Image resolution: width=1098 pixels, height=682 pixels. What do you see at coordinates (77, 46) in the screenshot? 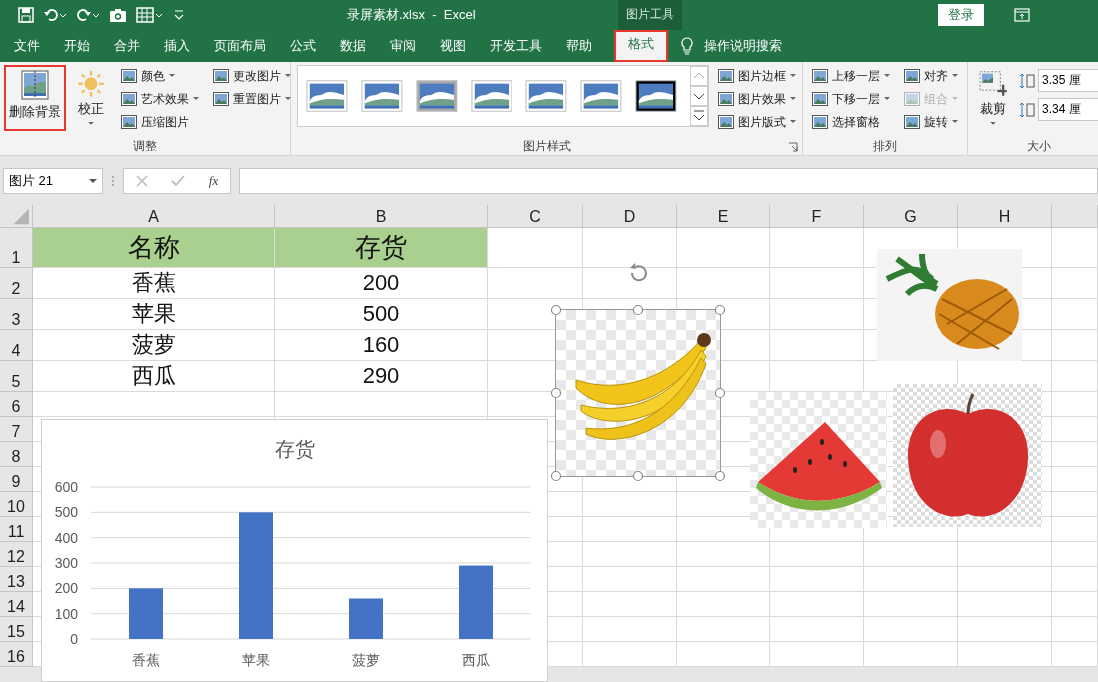
I see `ribbon-tab: 开始` at bounding box center [77, 46].